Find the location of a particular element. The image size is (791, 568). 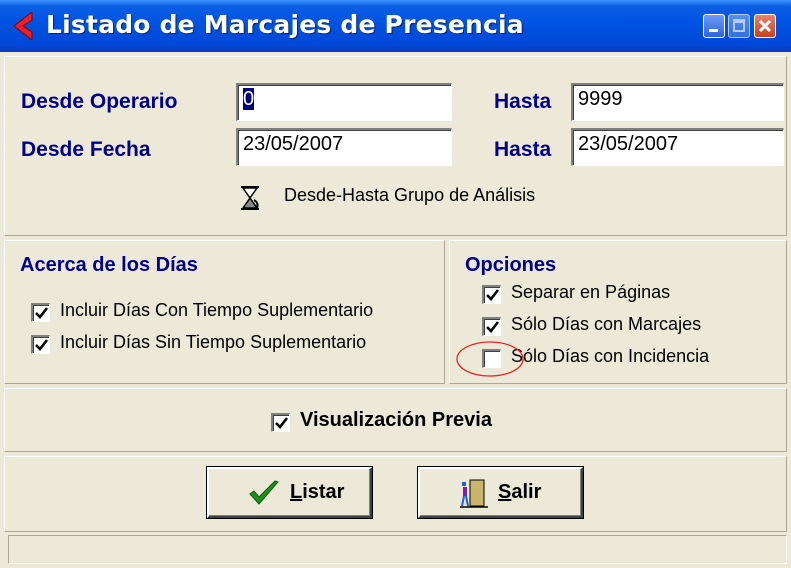

fecha-to-label: Hasta is located at coordinates (523, 149).